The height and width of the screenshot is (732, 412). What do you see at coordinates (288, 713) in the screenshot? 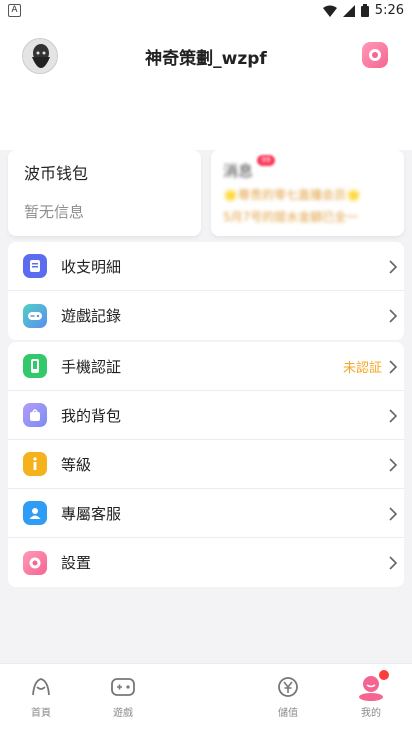
I see `tab-label: 儲值` at bounding box center [288, 713].